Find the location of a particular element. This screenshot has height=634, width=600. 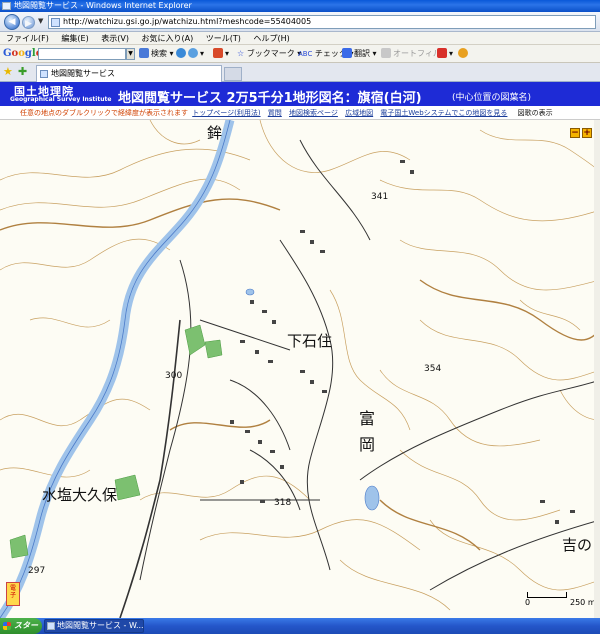

popup-blocker-icon is located at coordinates (218, 53).